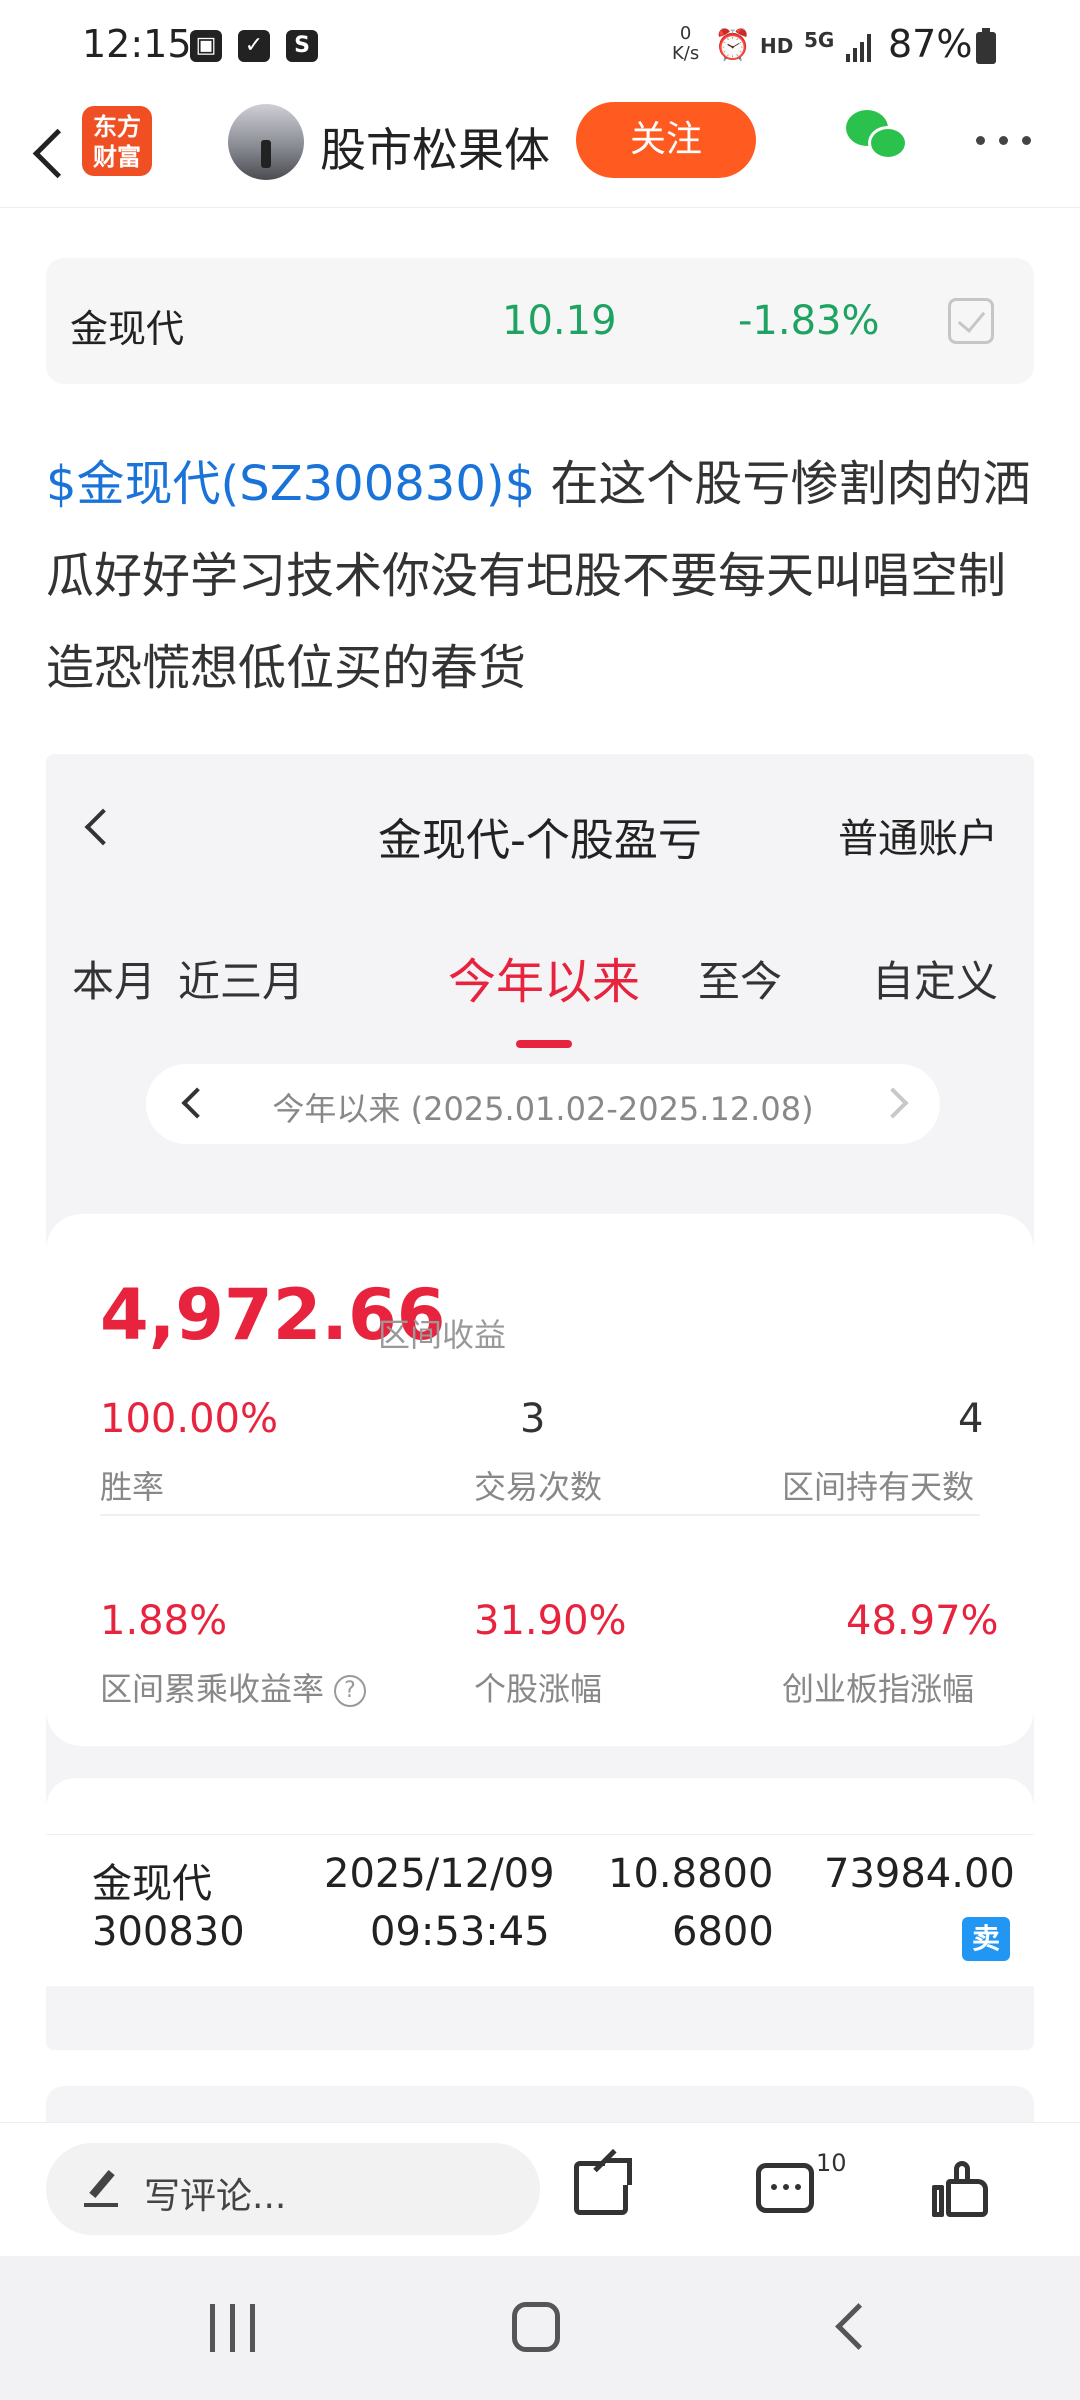 This screenshot has width=1080, height=2400. What do you see at coordinates (460, 1932) in the screenshot?
I see `trade-time: 09:53:45` at bounding box center [460, 1932].